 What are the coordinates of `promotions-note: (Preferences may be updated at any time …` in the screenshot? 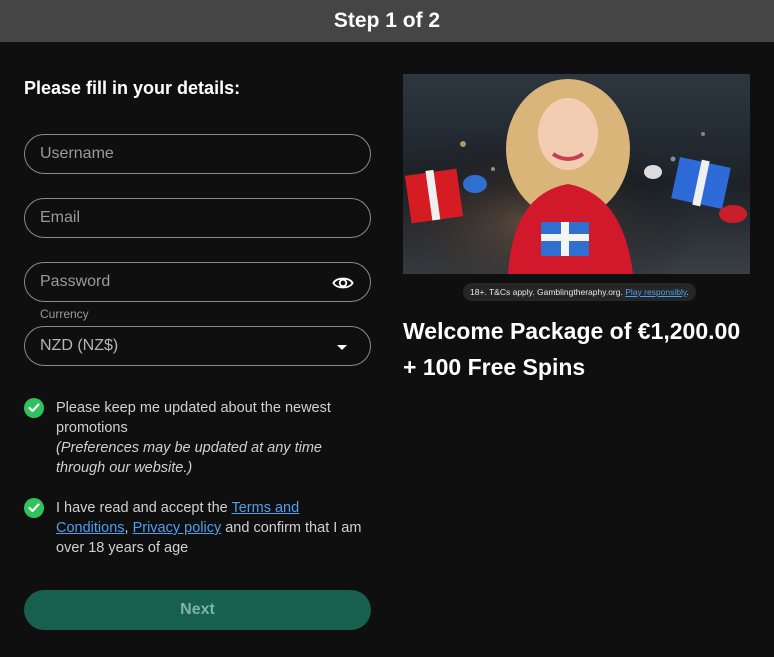 It's located at (189, 458).